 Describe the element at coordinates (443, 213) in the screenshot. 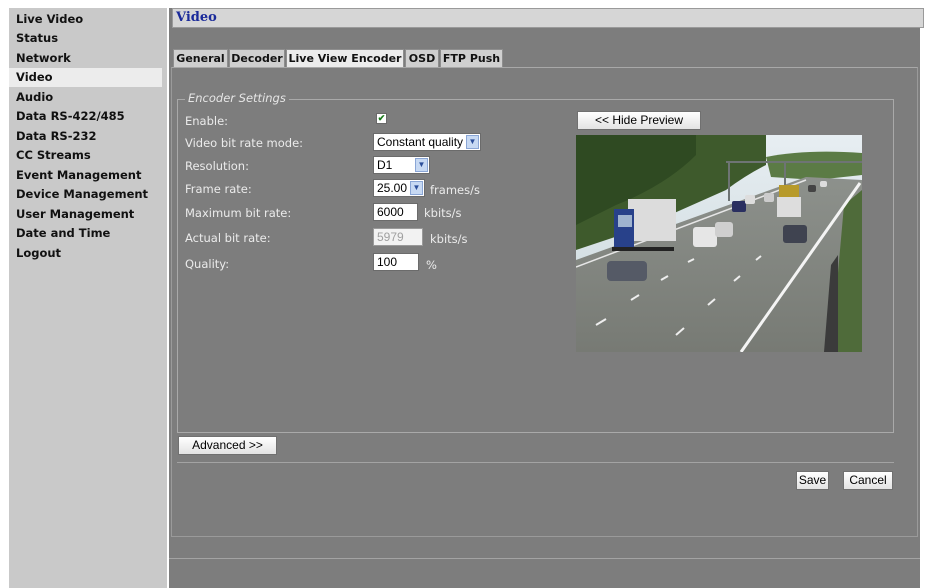

I see `max-bitrate-unit: kbits/s` at that location.